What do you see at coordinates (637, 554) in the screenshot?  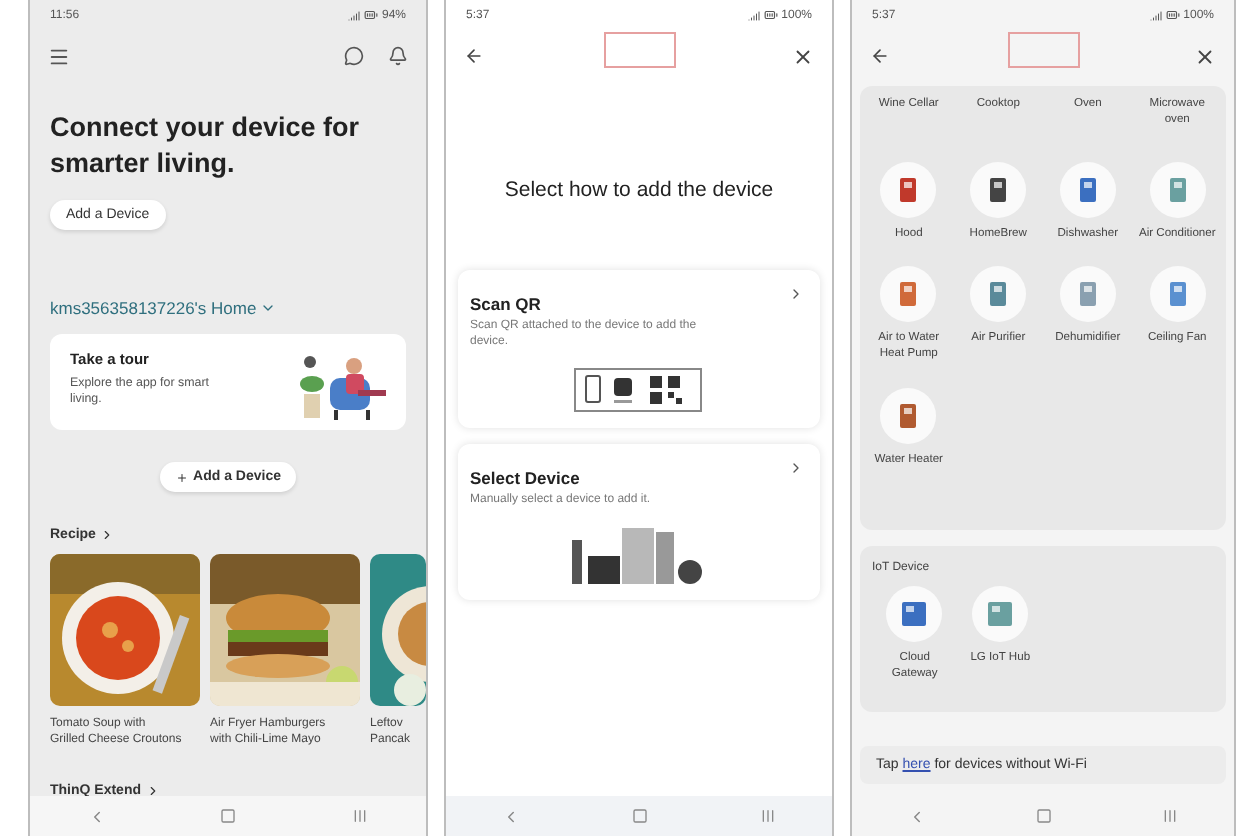 I see `appliances-drawing` at bounding box center [637, 554].